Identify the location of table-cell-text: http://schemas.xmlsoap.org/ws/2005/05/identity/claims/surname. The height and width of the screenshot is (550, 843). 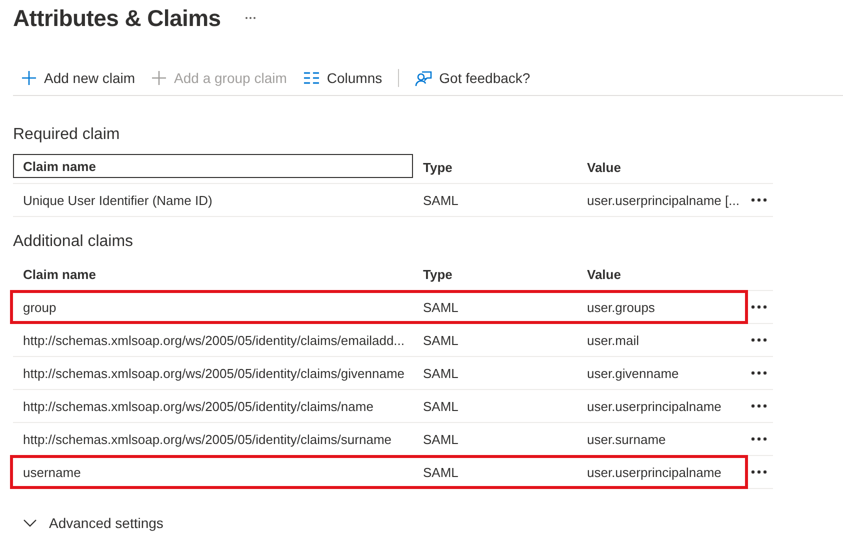
(207, 439).